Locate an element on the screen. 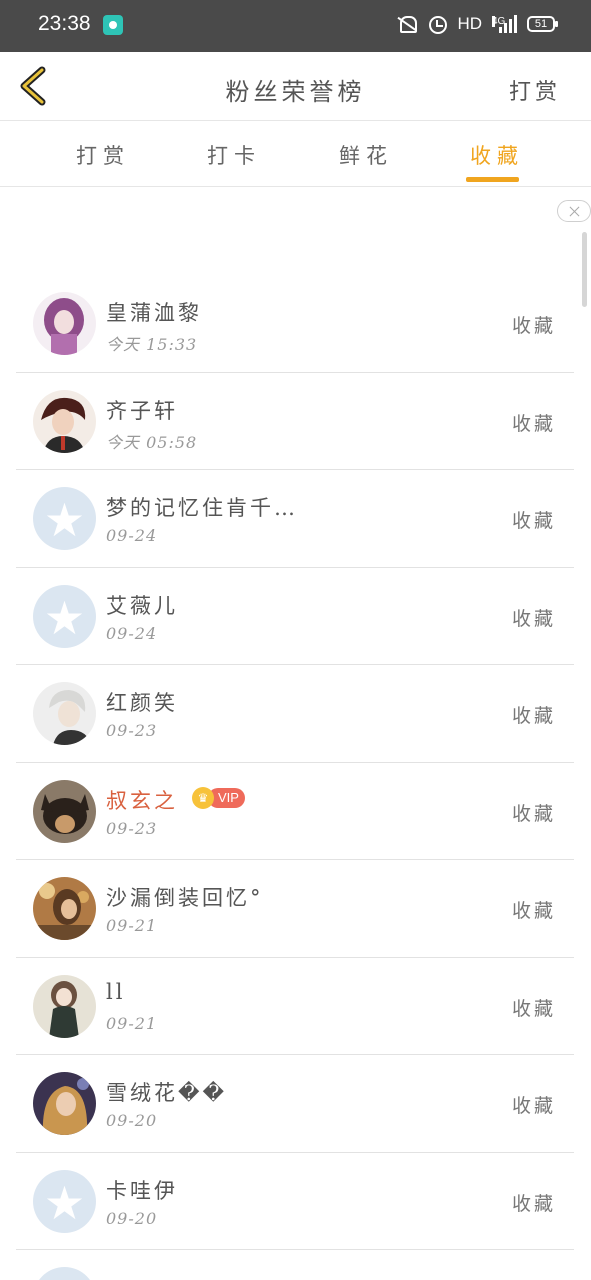 The width and height of the screenshot is (591, 1280). status-time: 23:38 is located at coordinates (64, 23).